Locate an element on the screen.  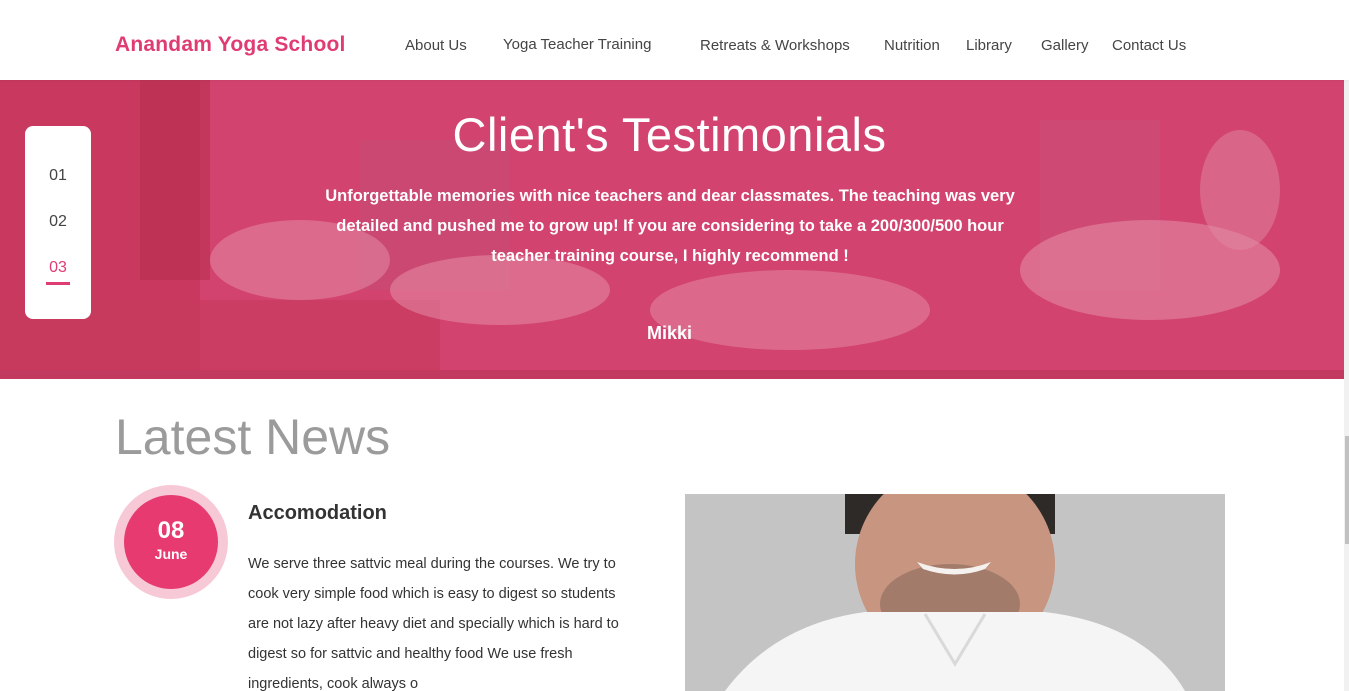
pager-item-2: 02 is located at coordinates (58, 222).